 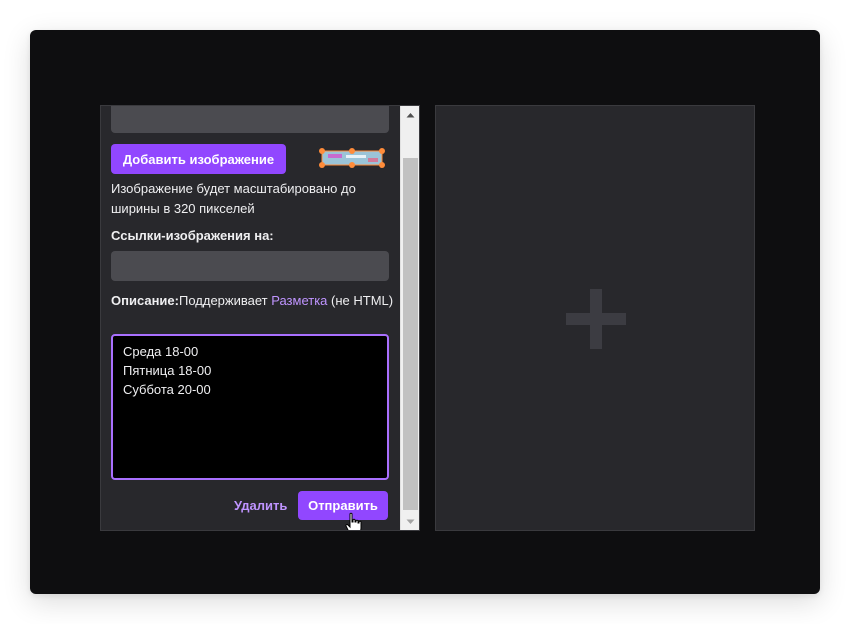 I want to click on description-line: Суббота 20-00, so click(x=167, y=389).